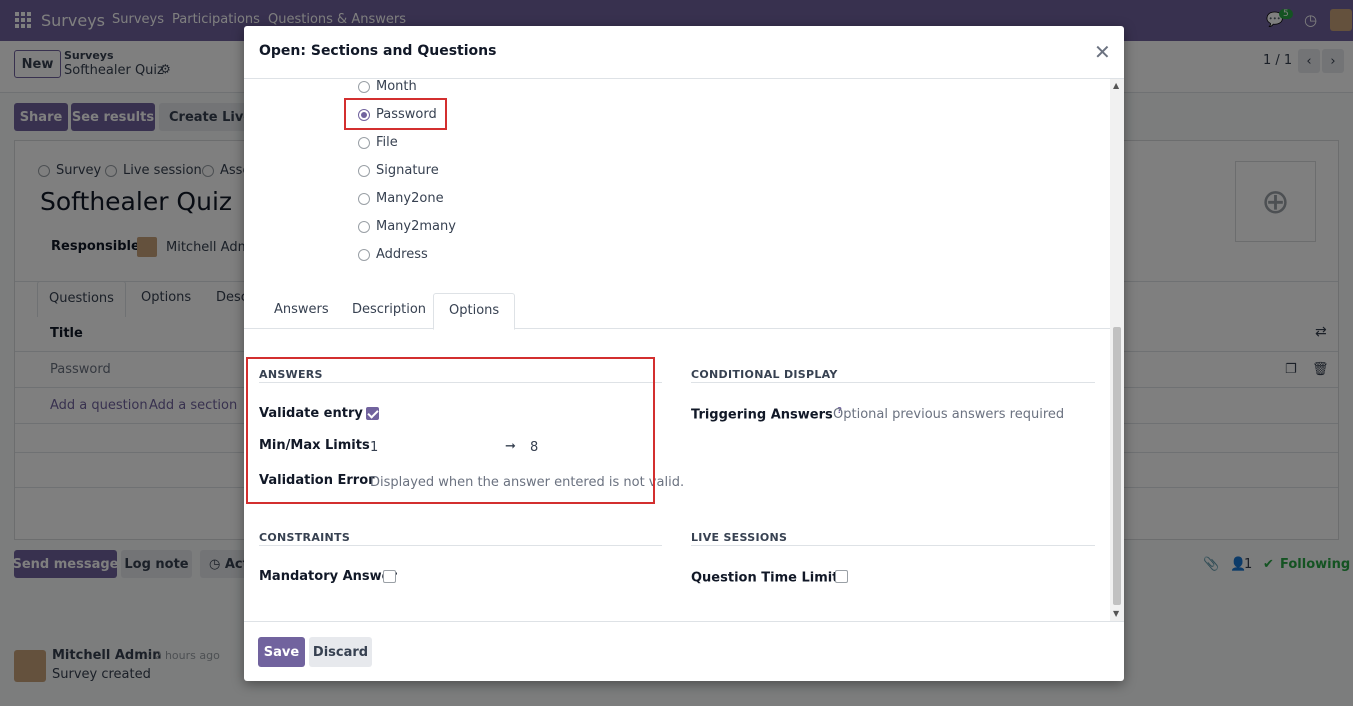 The height and width of the screenshot is (706, 1353). What do you see at coordinates (389, 576) in the screenshot?
I see `mandatory-answer-checkbox` at bounding box center [389, 576].